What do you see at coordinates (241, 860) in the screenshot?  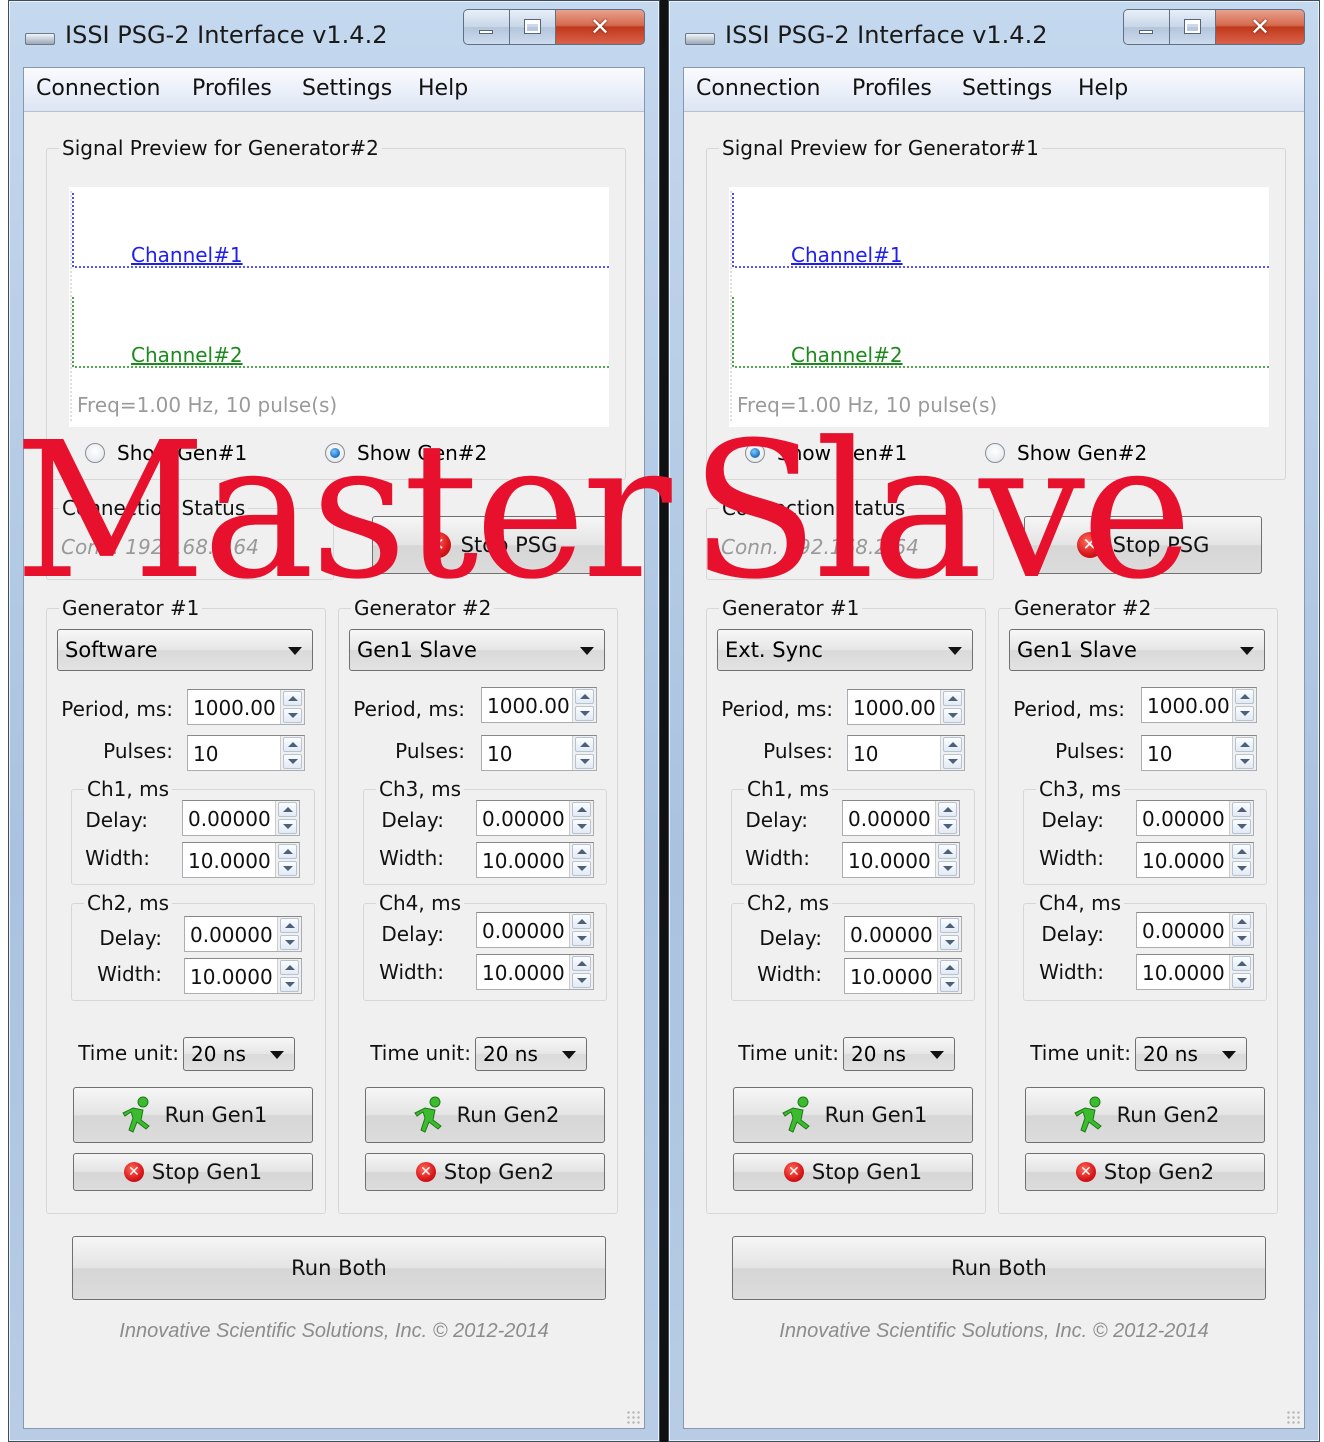 I see `ch1-width-spinbox: 10.0000` at bounding box center [241, 860].